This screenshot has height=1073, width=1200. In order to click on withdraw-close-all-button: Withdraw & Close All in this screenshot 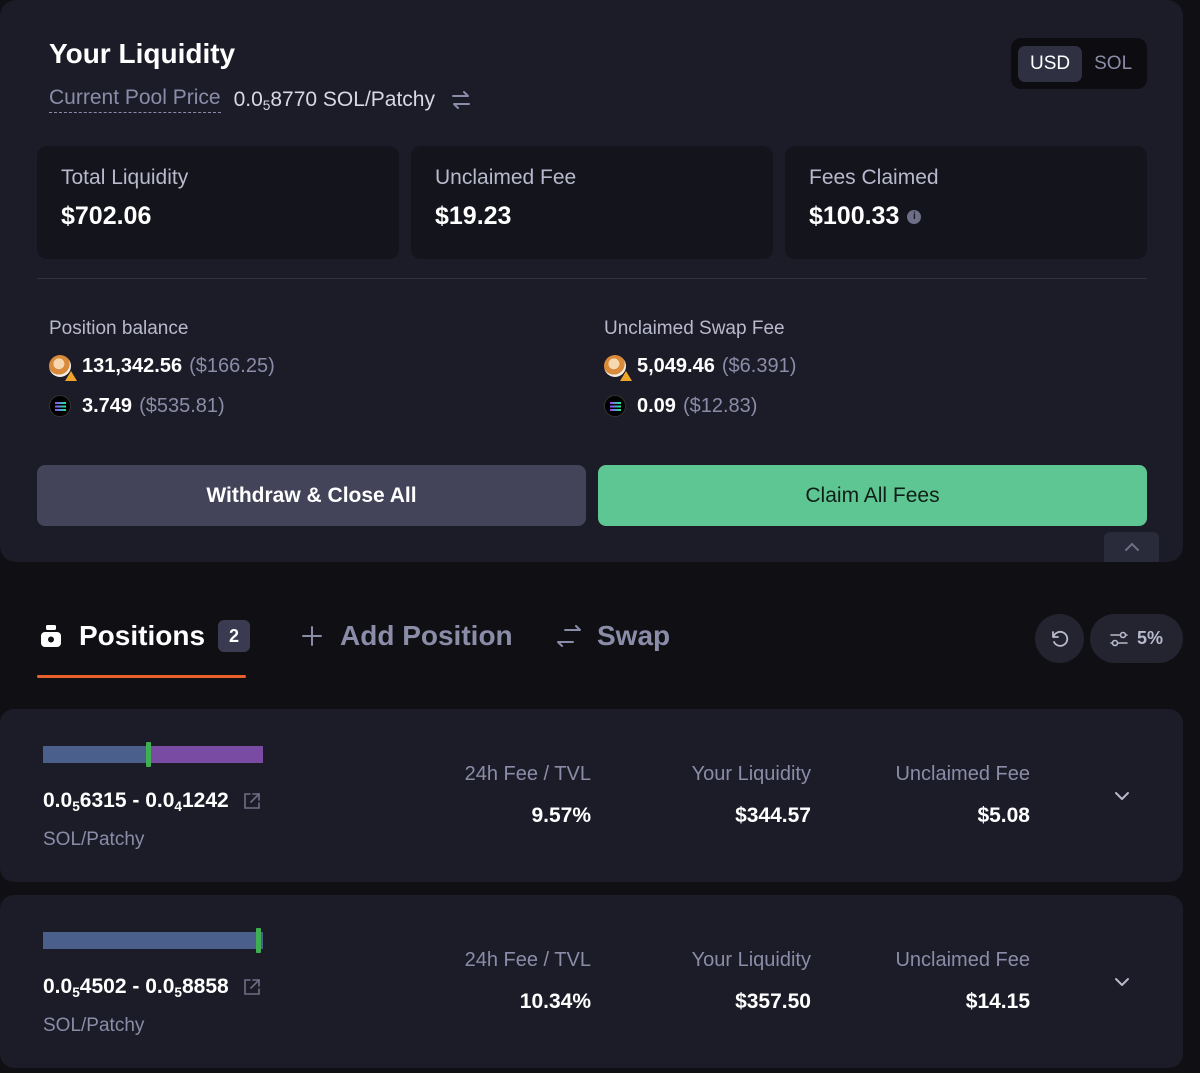, I will do `click(311, 495)`.